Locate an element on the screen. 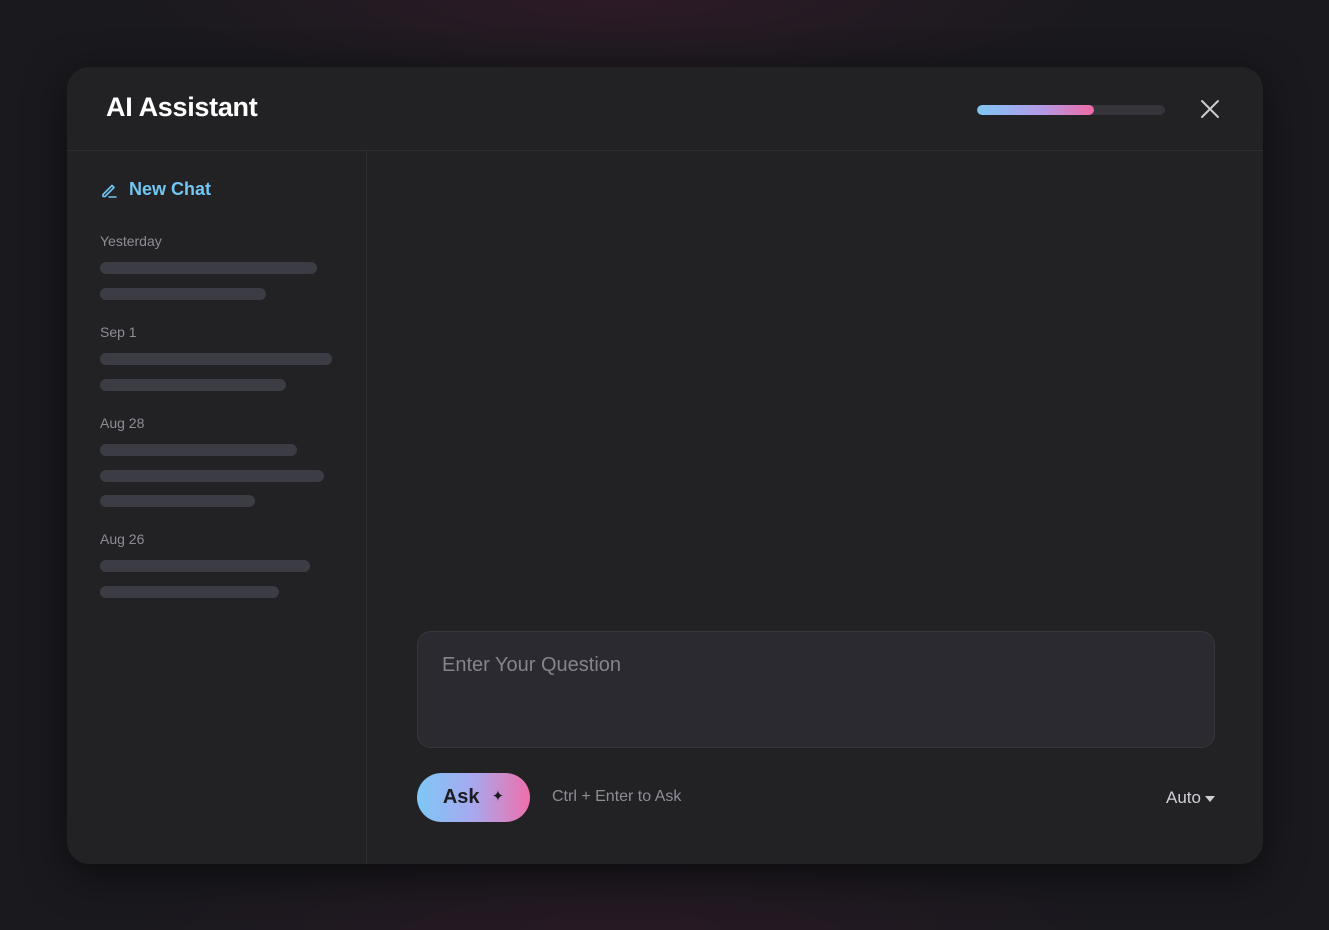 Image resolution: width=1329 pixels, height=930 pixels. question-field-container is located at coordinates (816, 689).